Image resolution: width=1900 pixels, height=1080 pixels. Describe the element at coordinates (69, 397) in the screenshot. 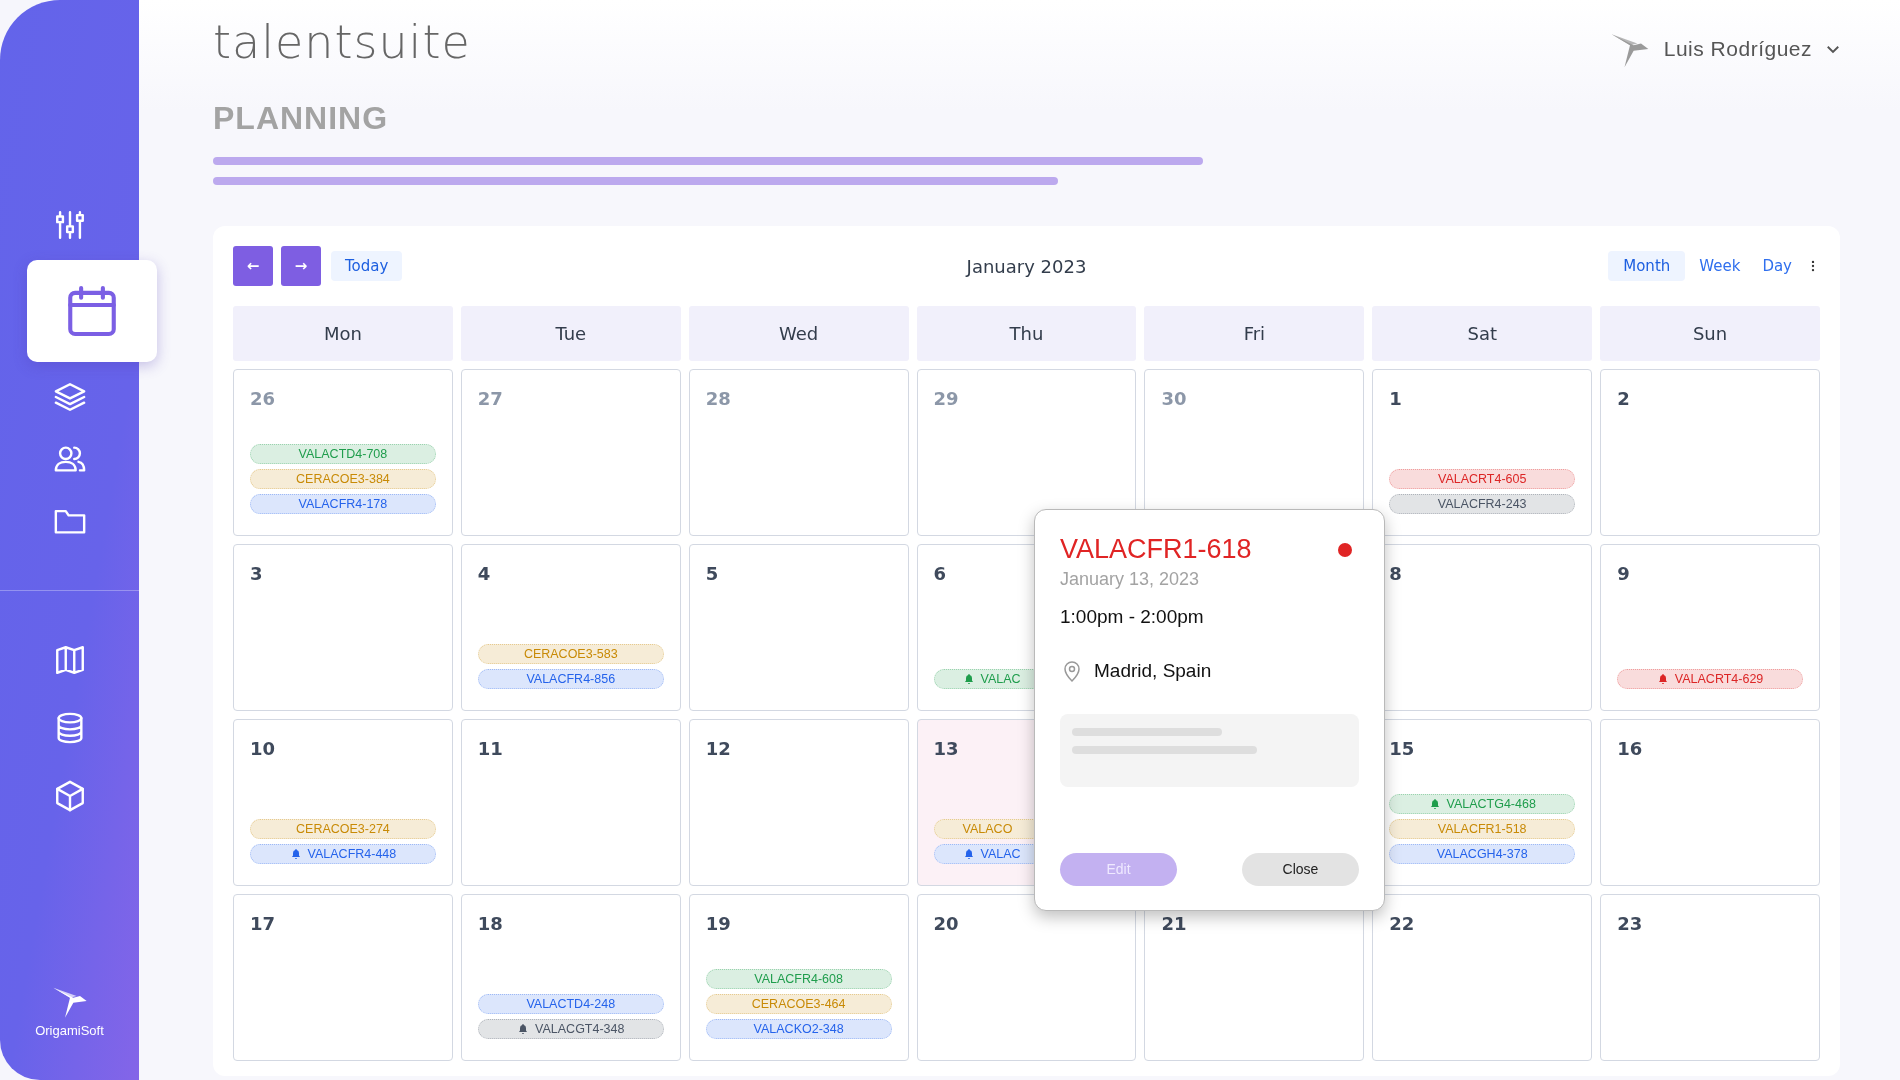

I see `layers-icon` at that location.